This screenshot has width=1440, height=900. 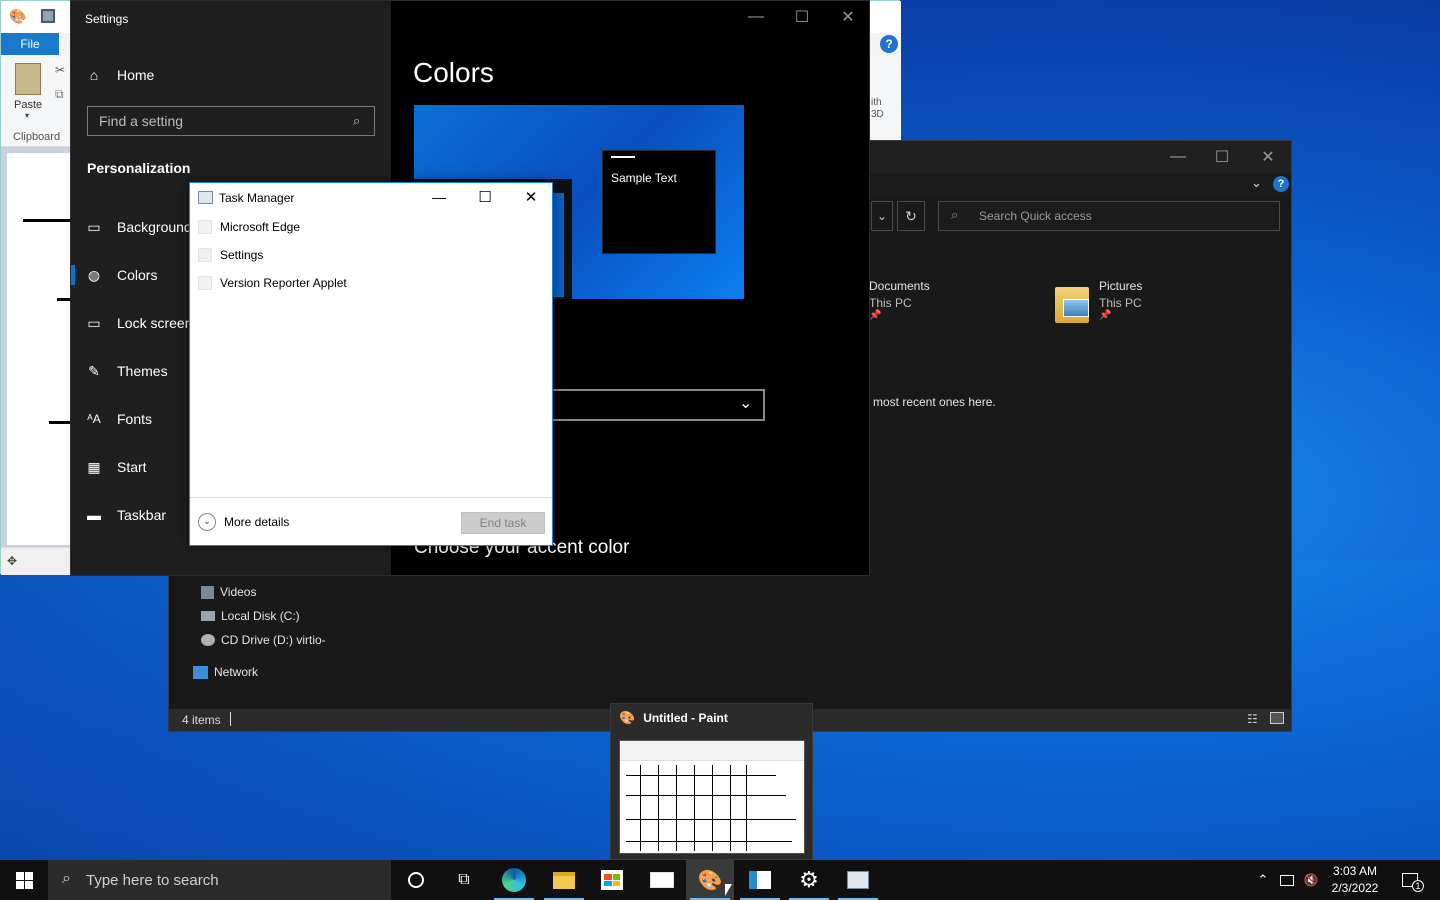 What do you see at coordinates (756, 17) in the screenshot?
I see `settings-minimize-button: —` at bounding box center [756, 17].